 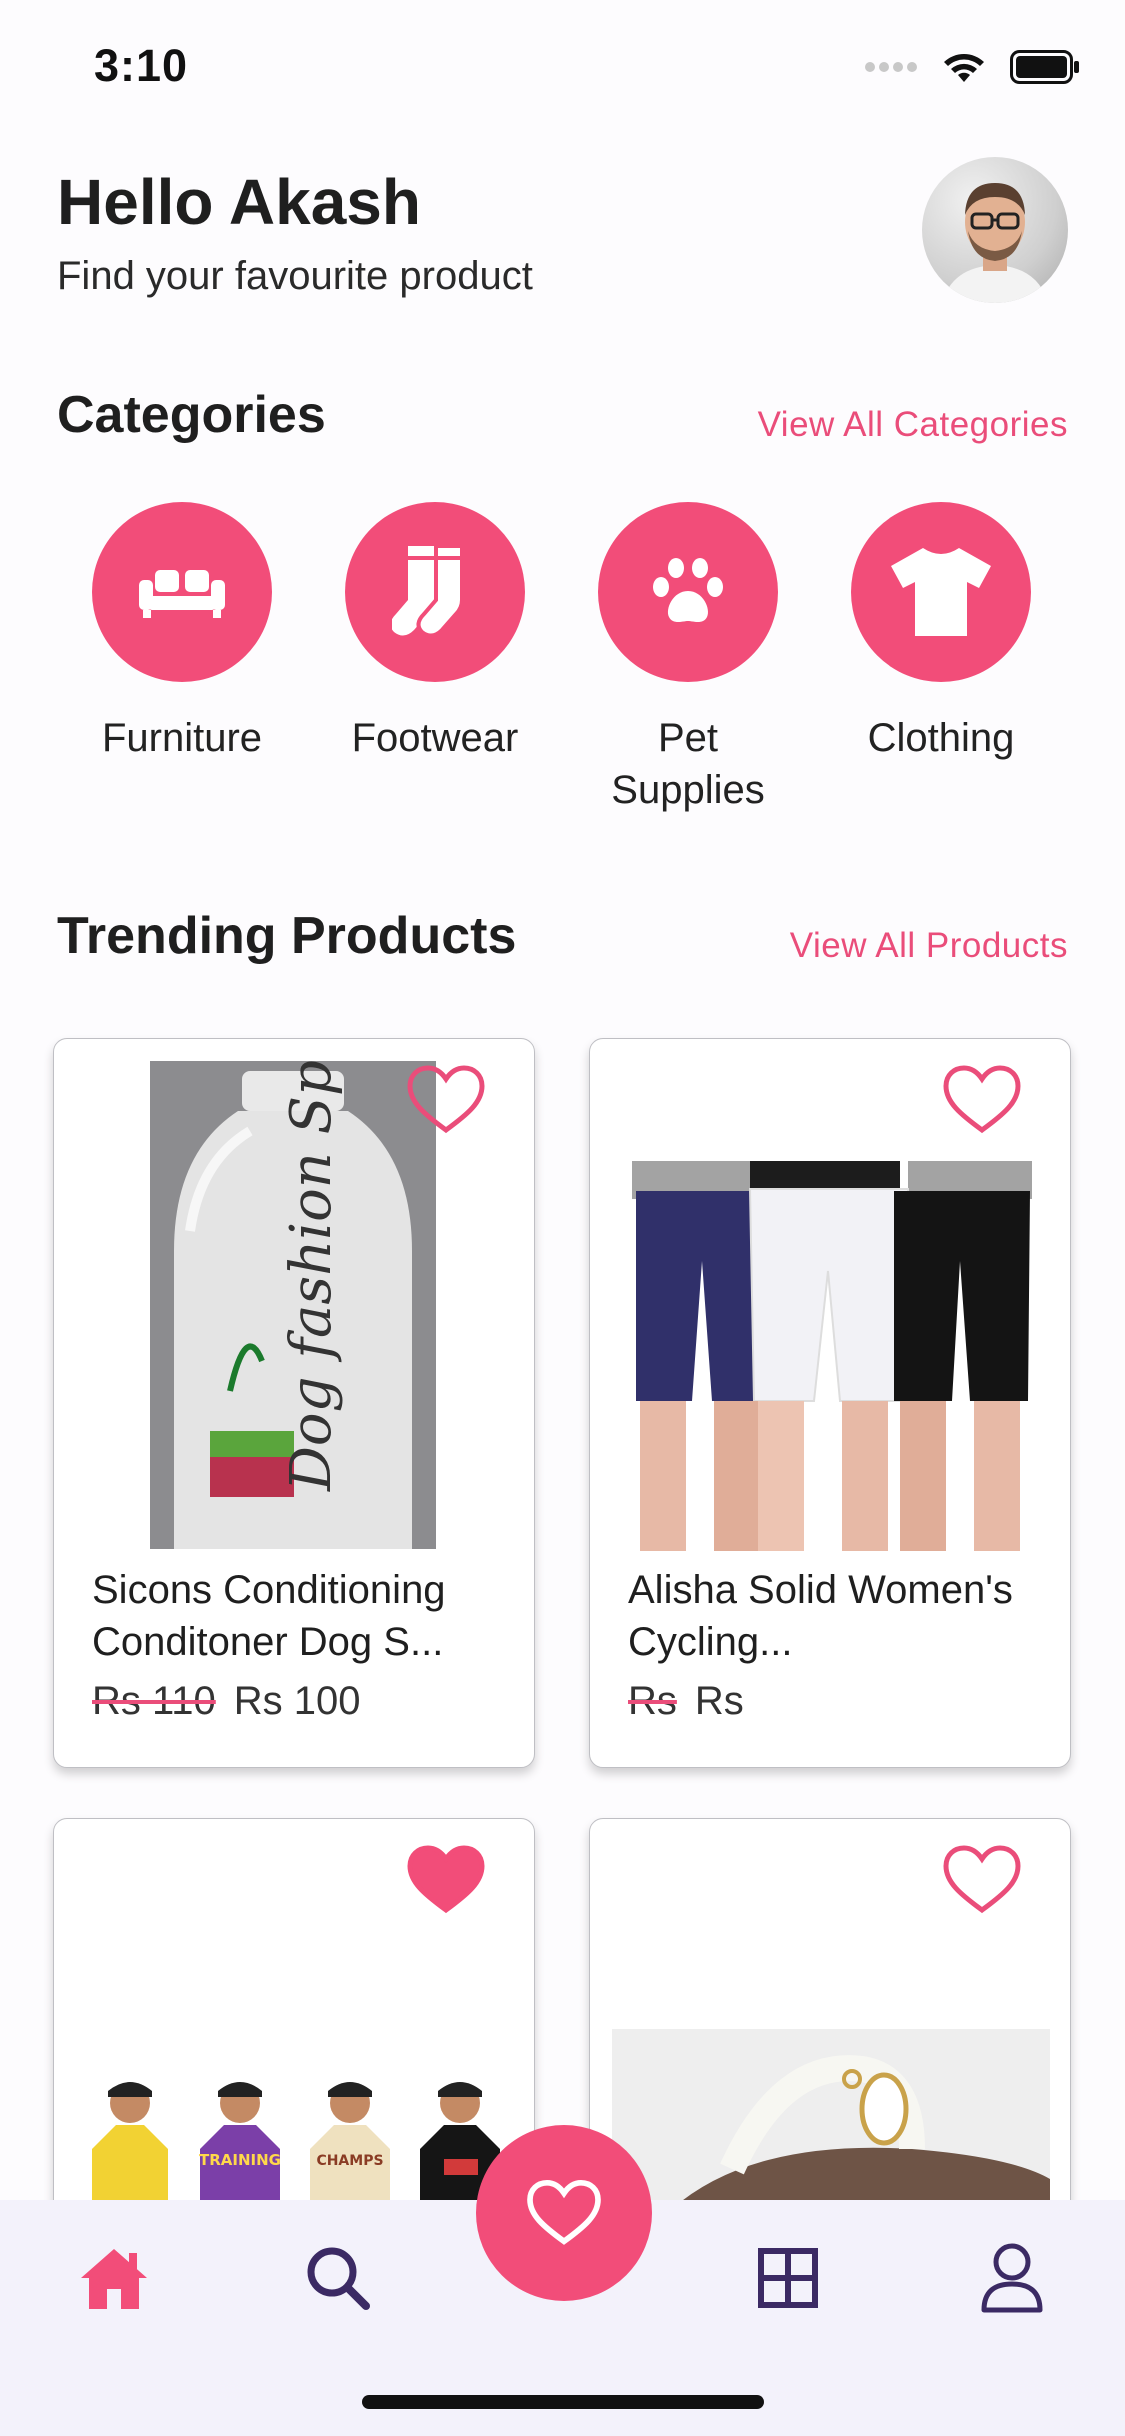 What do you see at coordinates (154, 1701) in the screenshot?
I see `old-price: Rs 110` at bounding box center [154, 1701].